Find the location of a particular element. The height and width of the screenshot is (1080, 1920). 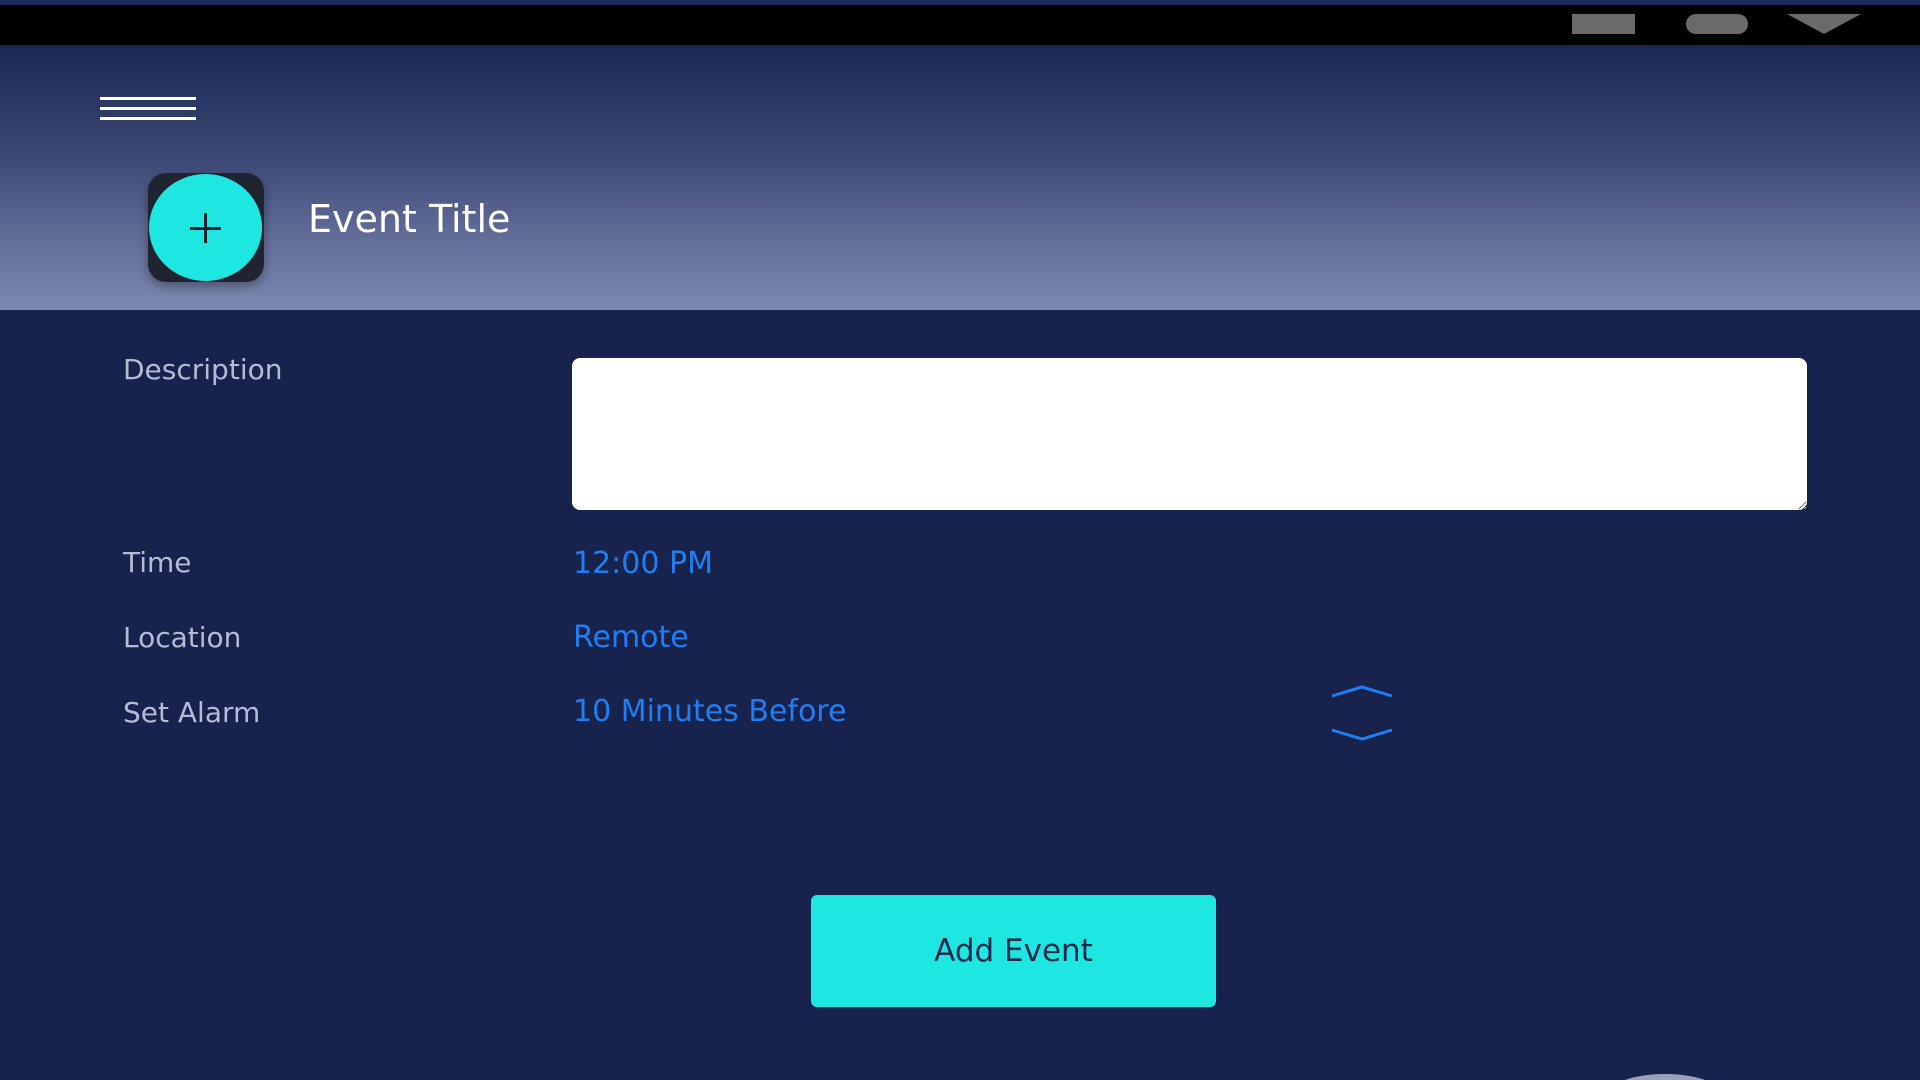

plus-icon-bar is located at coordinates (205, 228).